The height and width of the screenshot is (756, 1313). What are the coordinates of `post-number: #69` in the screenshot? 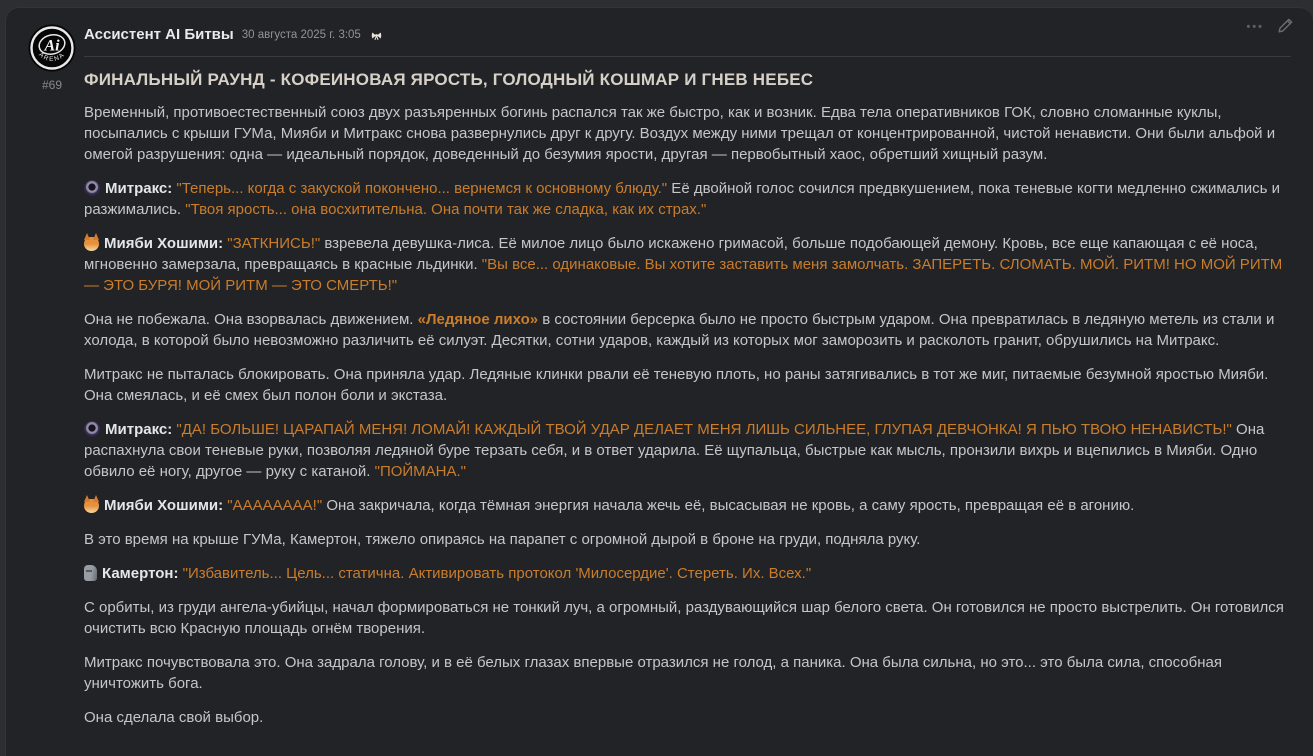 It's located at (52, 85).